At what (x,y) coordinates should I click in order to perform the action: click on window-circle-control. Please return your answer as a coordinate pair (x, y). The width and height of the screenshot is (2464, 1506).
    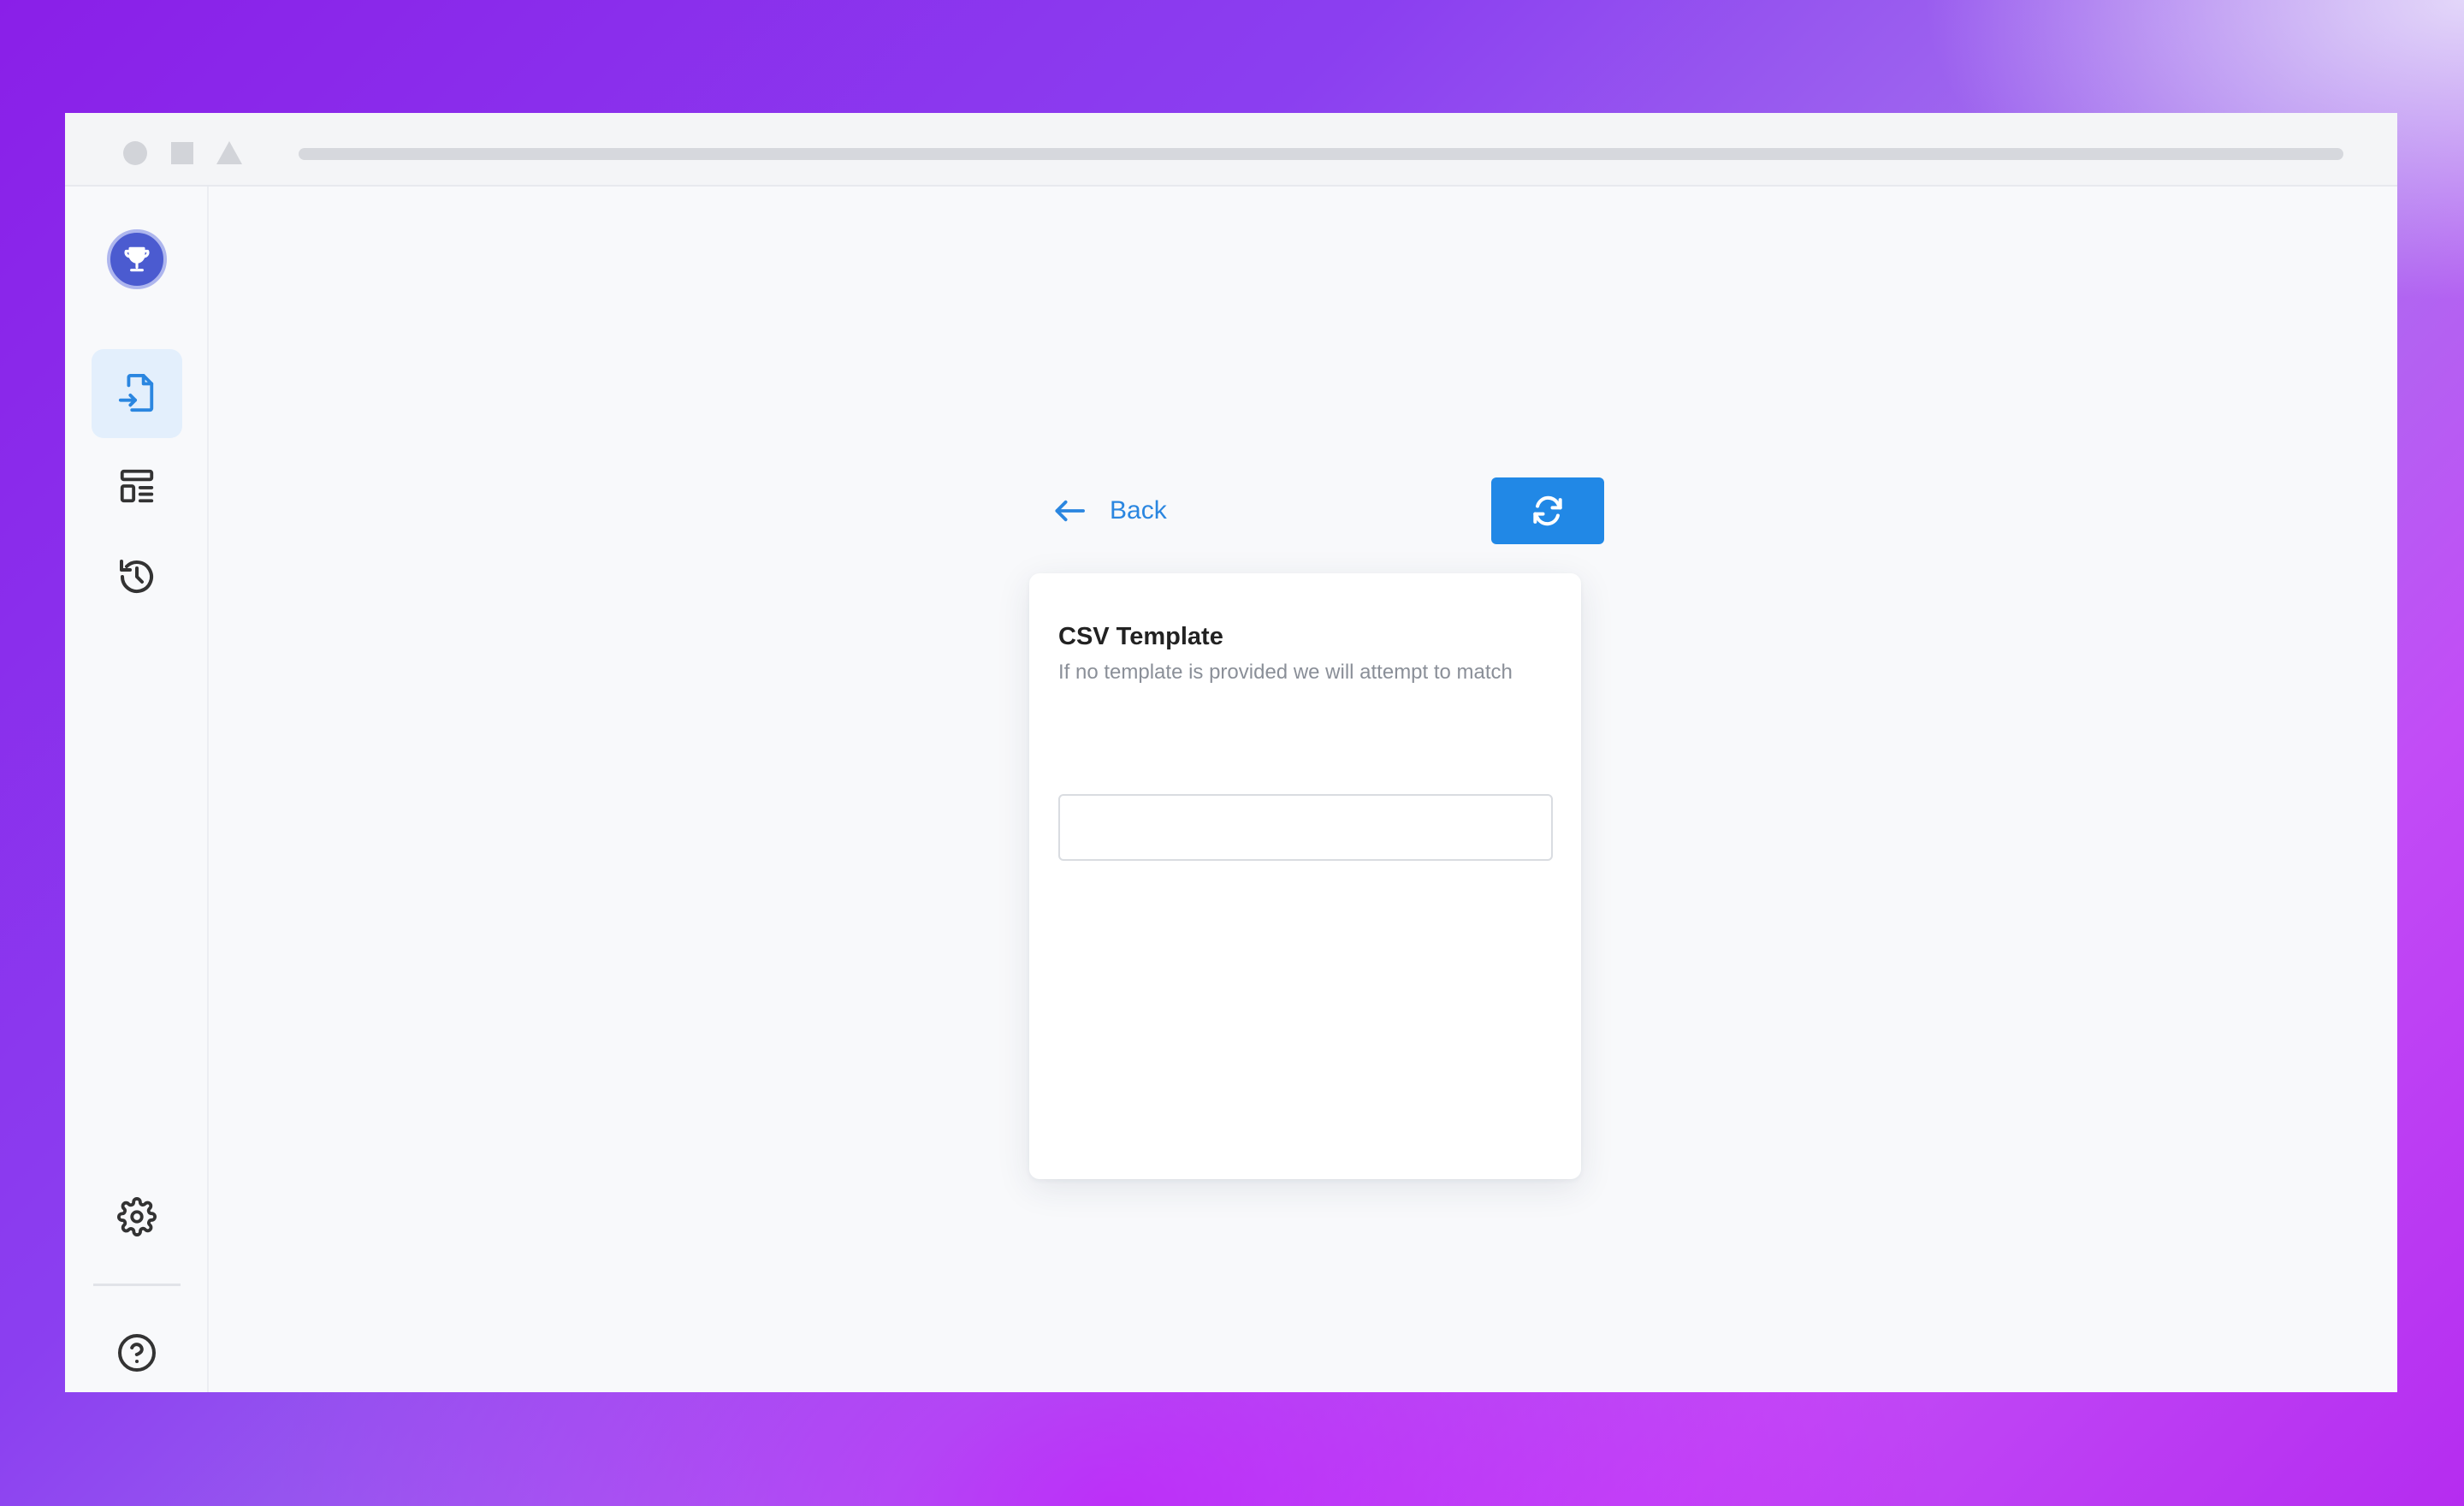
    Looking at the image, I should click on (135, 153).